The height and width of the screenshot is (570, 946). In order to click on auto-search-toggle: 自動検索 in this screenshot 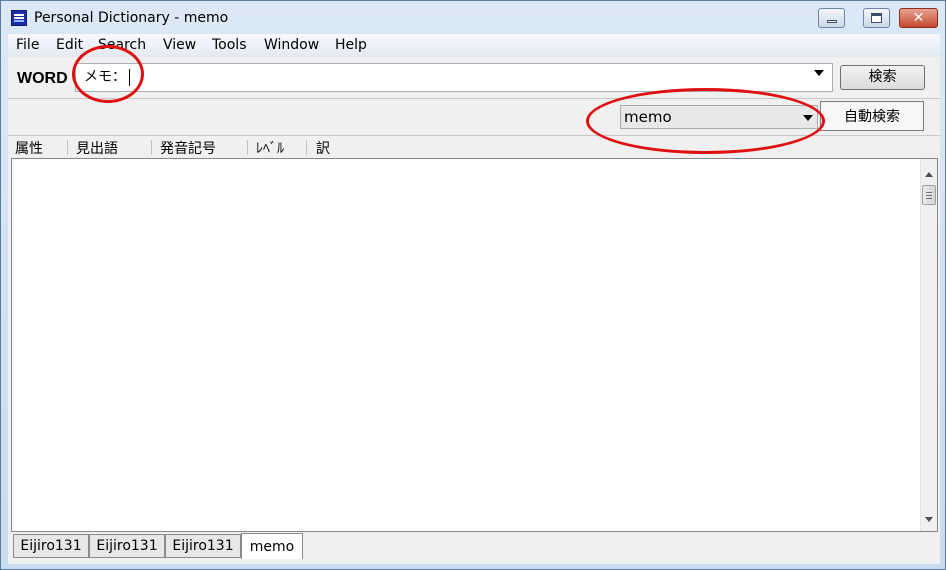, I will do `click(872, 116)`.